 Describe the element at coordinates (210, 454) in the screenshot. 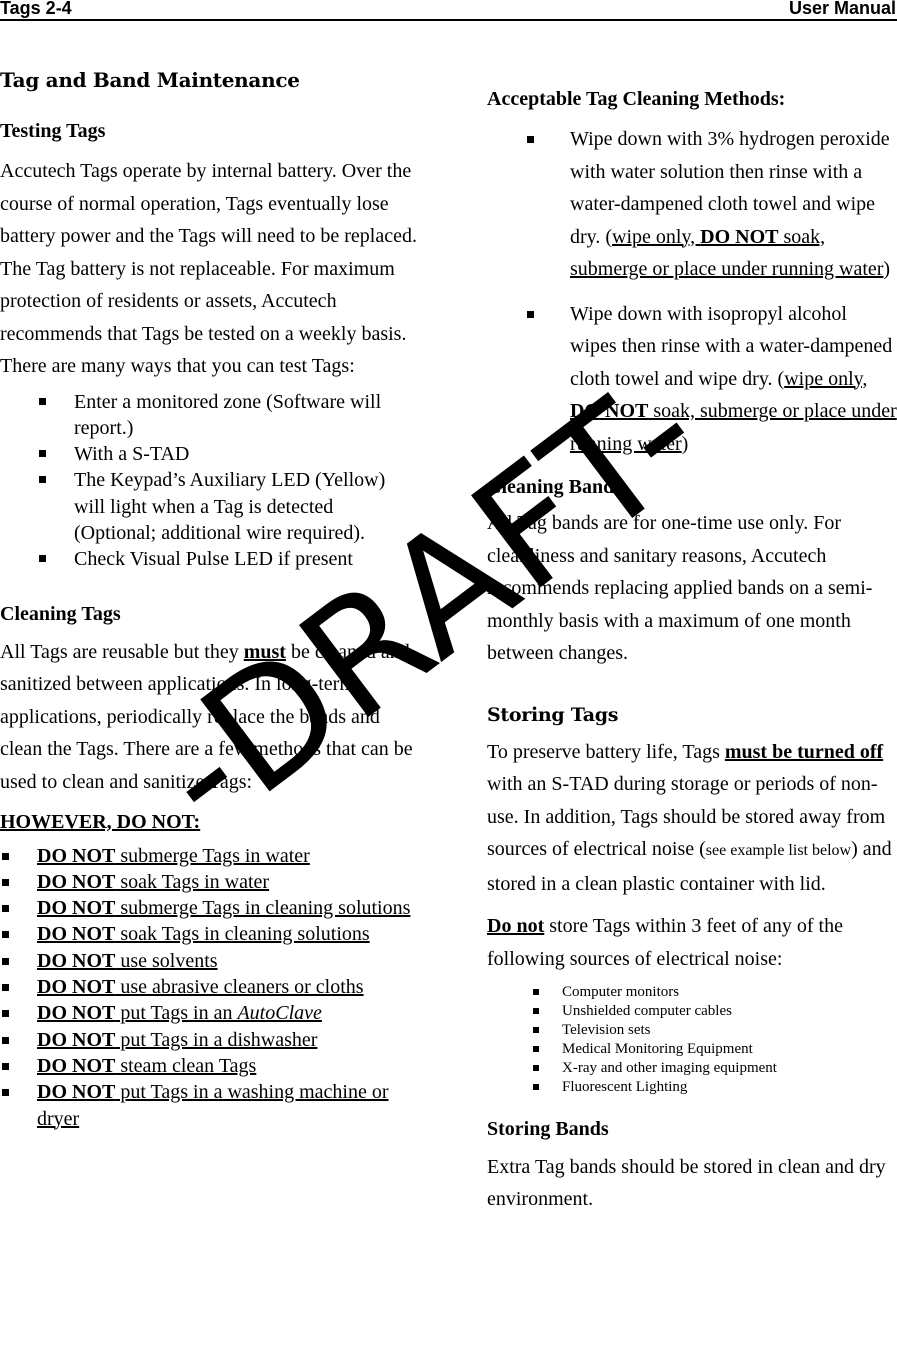

I see `list-item: With a S-TAD` at that location.